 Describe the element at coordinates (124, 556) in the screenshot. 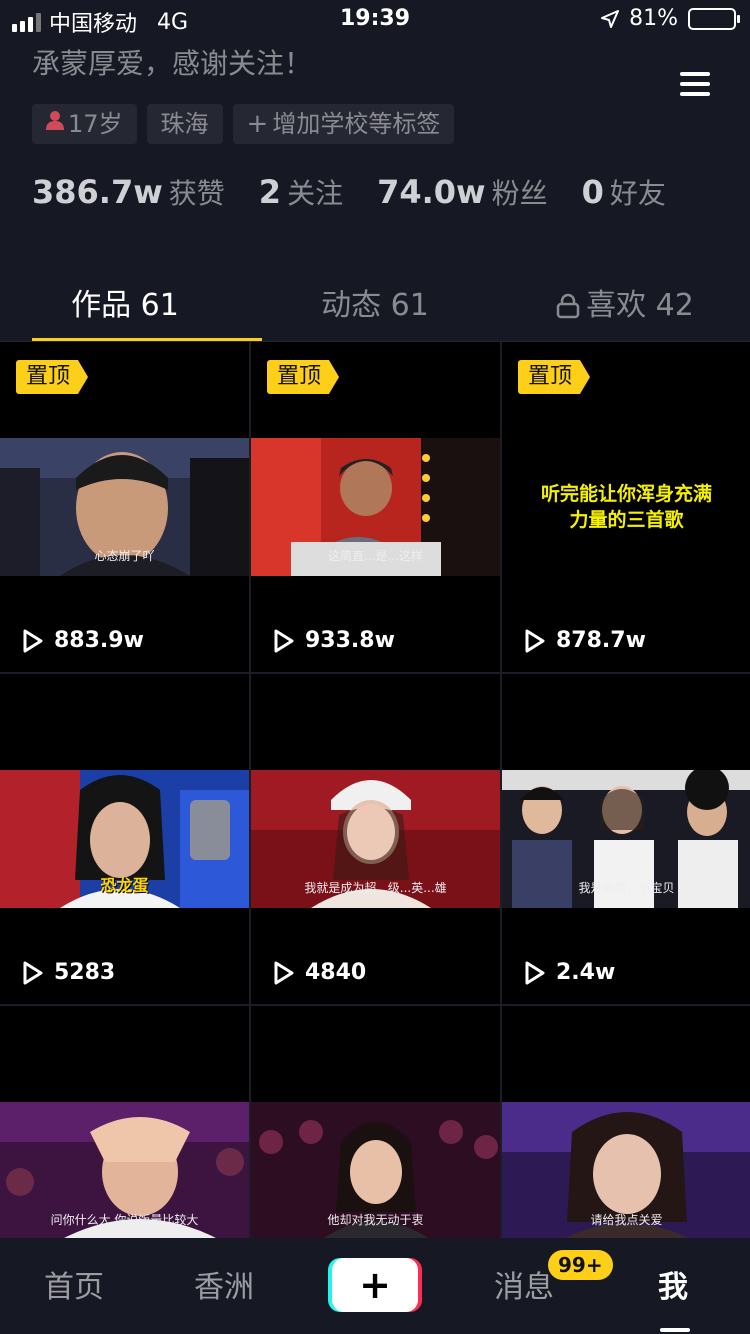

I see `video-caption: 心态崩了吖` at that location.